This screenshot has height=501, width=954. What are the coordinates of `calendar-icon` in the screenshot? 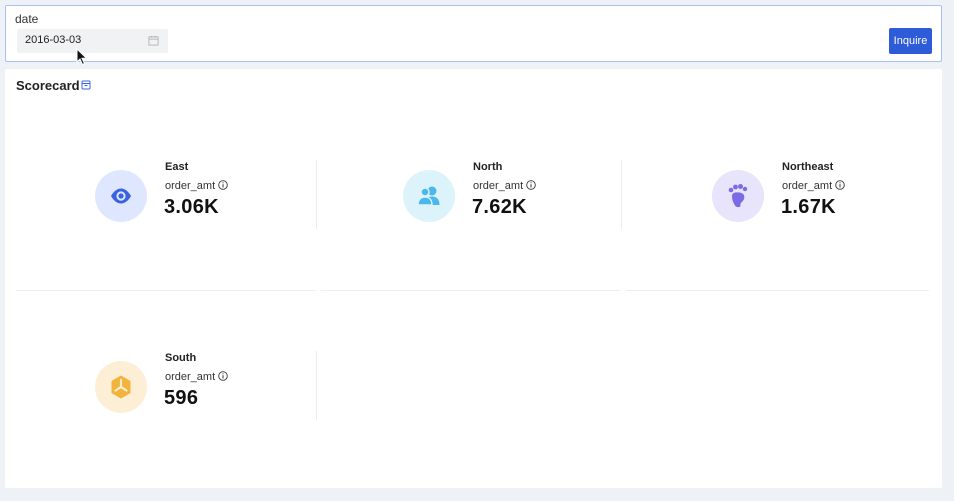 It's located at (153, 40).